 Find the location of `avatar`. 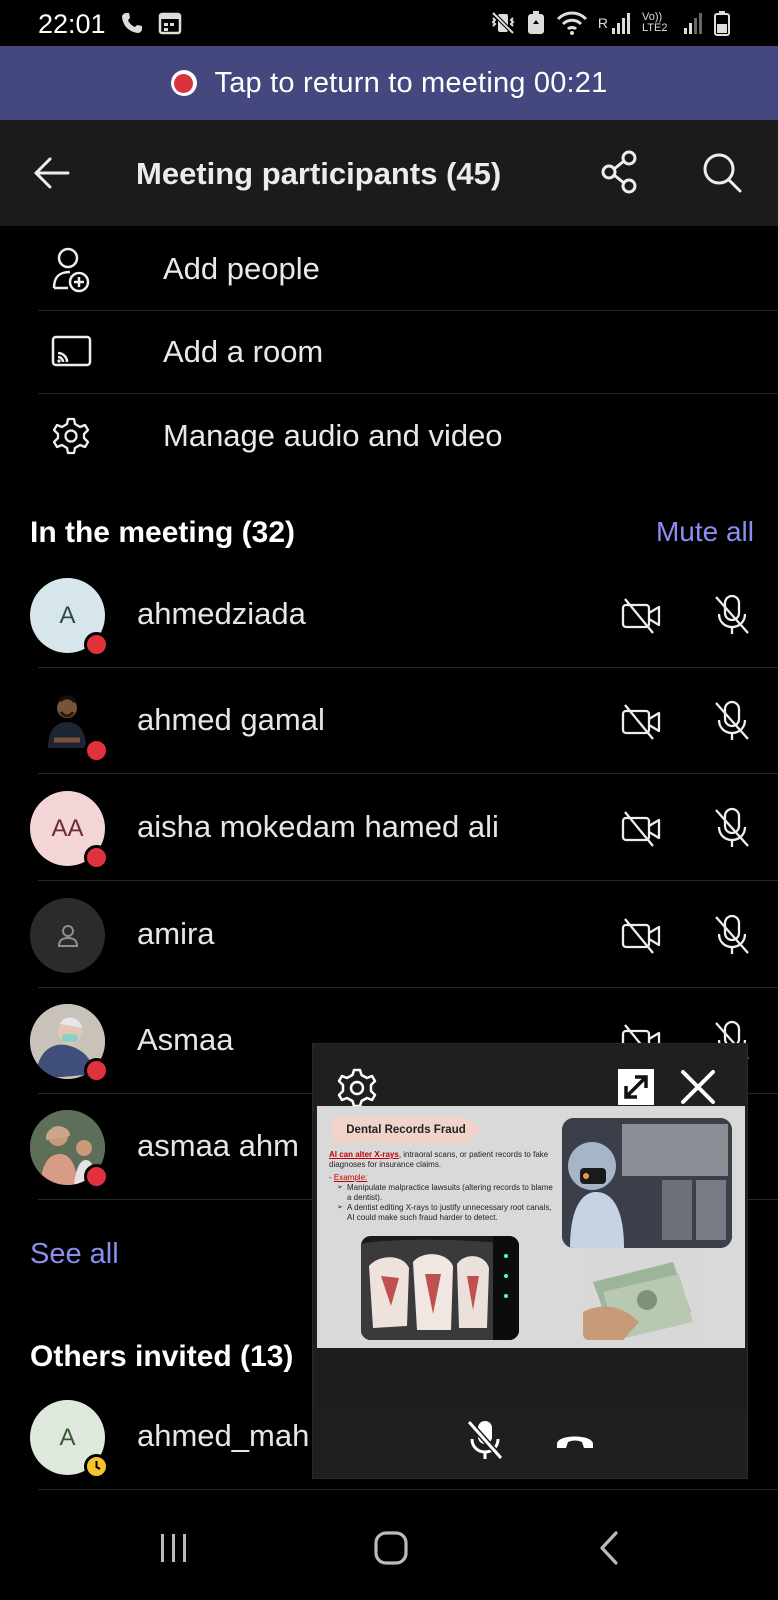

avatar is located at coordinates (67, 935).